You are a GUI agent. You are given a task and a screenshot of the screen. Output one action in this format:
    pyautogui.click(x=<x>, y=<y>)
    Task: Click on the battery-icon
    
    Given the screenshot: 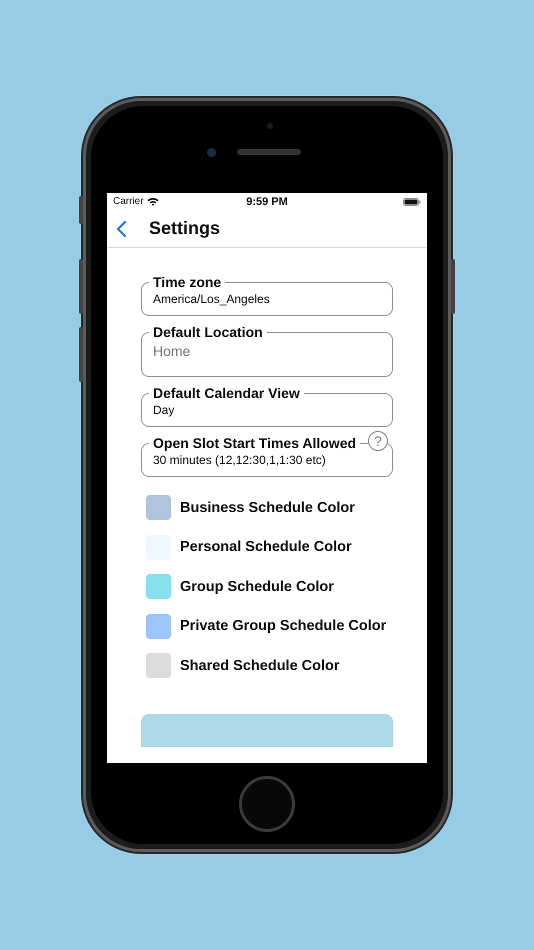 What is the action you would take?
    pyautogui.click(x=412, y=202)
    